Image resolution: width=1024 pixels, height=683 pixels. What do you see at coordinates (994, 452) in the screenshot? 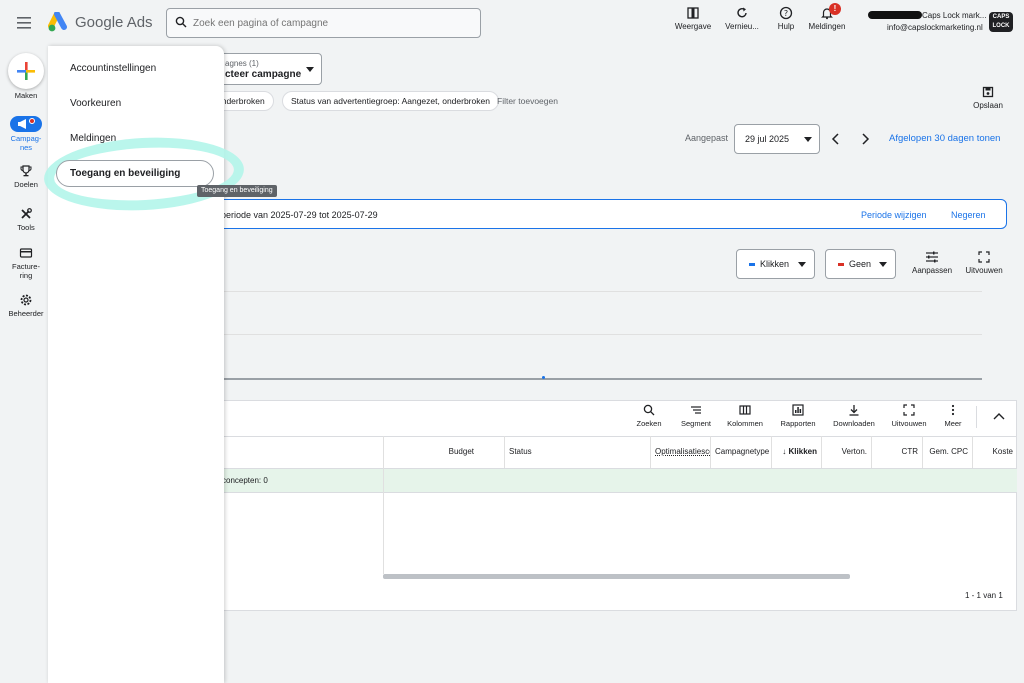
I see `column-header-cost: Koste` at bounding box center [994, 452].